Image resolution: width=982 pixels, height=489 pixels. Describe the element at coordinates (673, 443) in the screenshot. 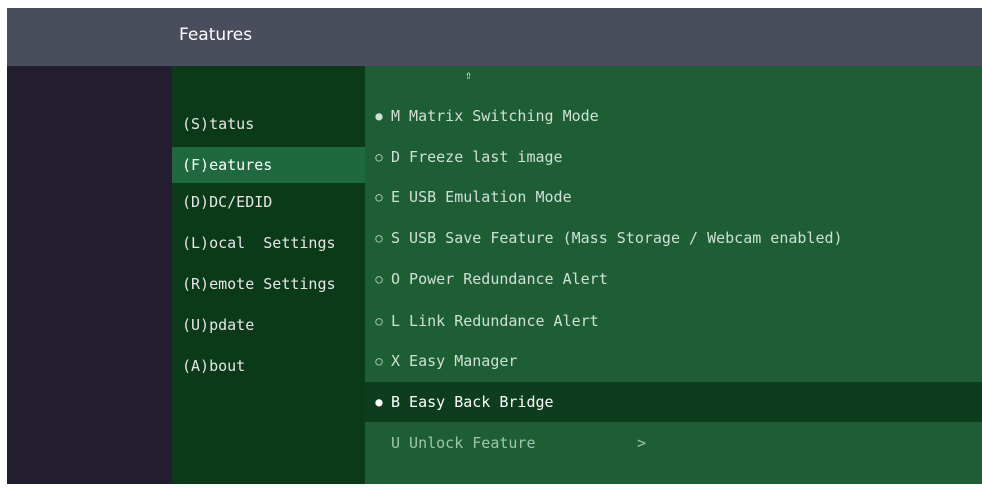

I see `unlock-feature-item: U Unlock Feature >` at that location.